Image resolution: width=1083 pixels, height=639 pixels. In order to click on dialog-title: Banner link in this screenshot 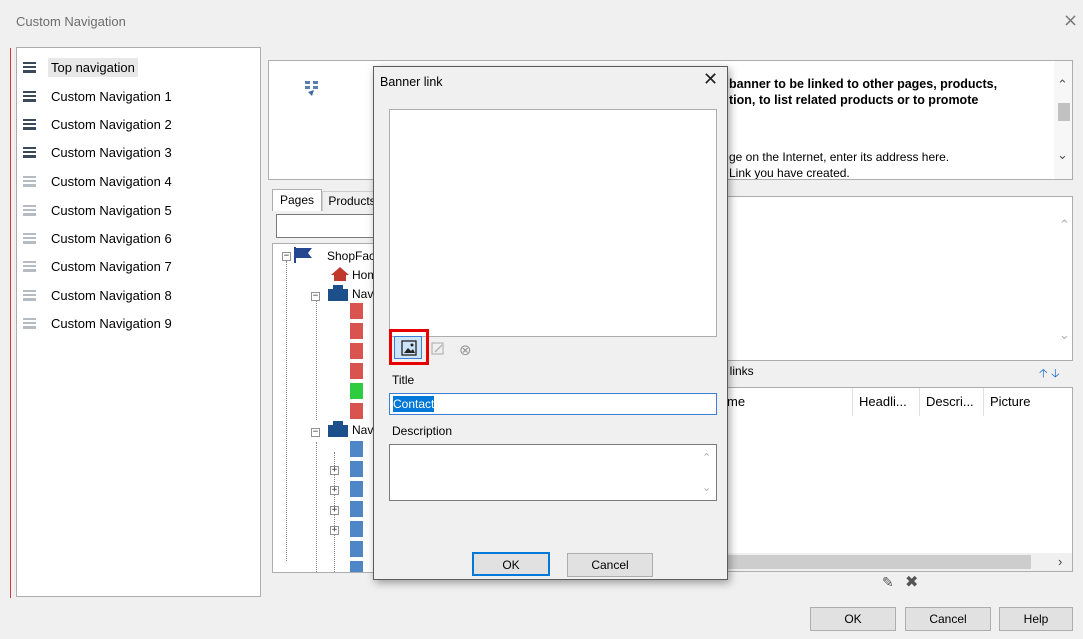, I will do `click(411, 82)`.